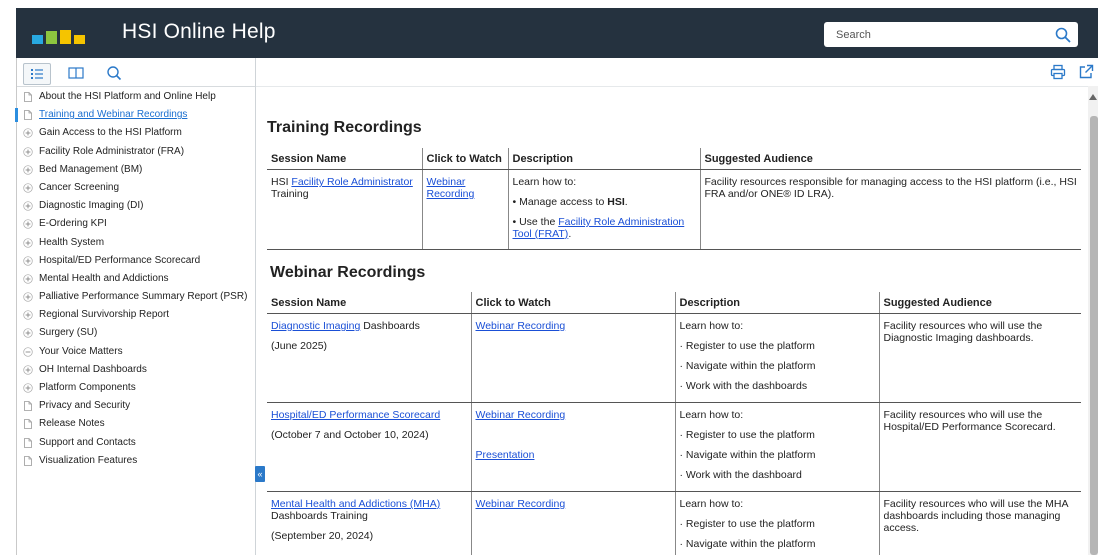 The image size is (1098, 555). What do you see at coordinates (136, 424) in the screenshot?
I see `toc-item: Release Notes` at bounding box center [136, 424].